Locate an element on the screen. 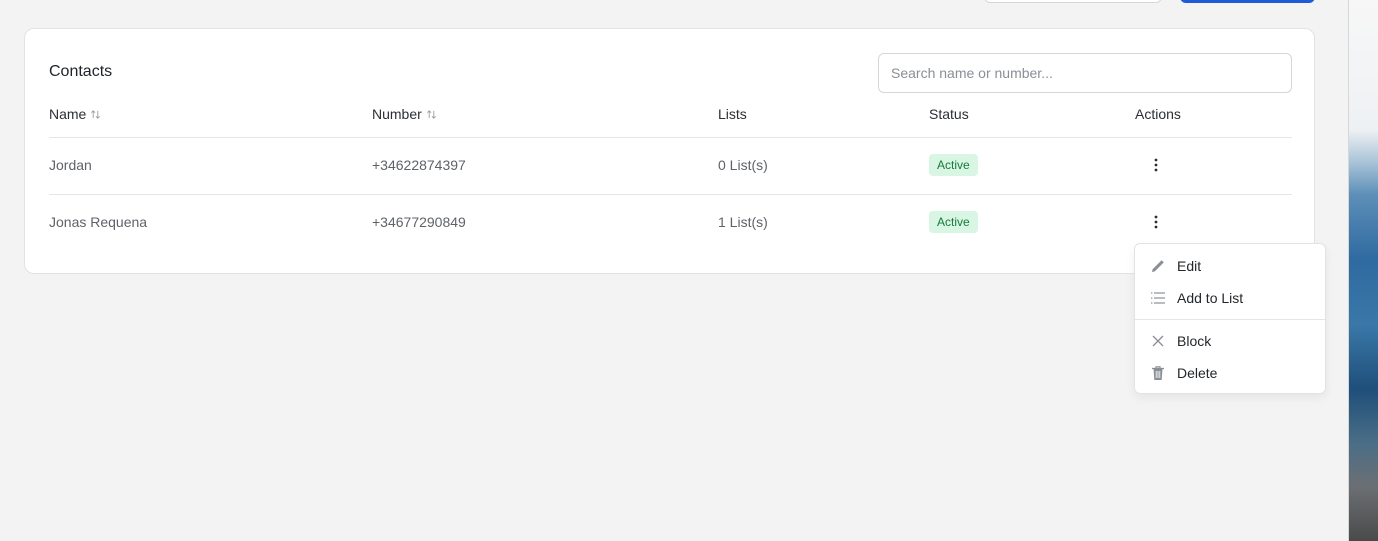 Image resolution: width=1378 pixels, height=541 pixels. column-header-name: Name is located at coordinates (75, 114).